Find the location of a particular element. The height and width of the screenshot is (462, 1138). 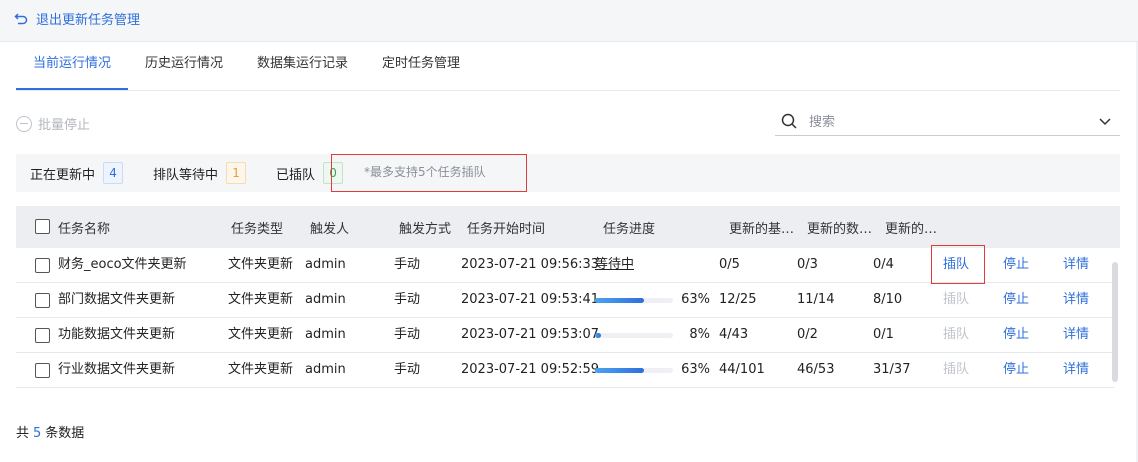

updated-base: 0/5 is located at coordinates (729, 264).